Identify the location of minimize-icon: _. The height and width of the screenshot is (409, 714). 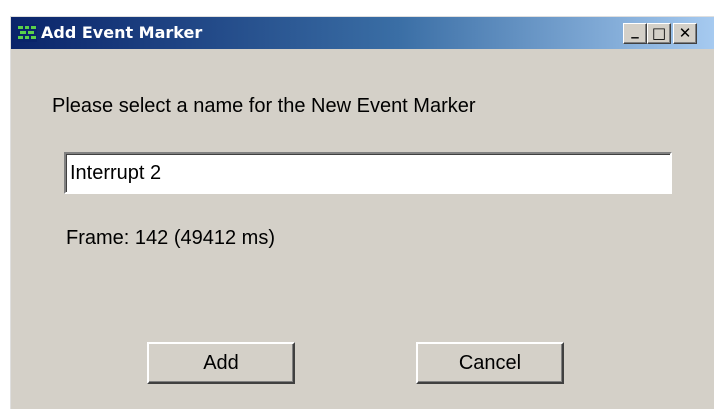
(635, 30).